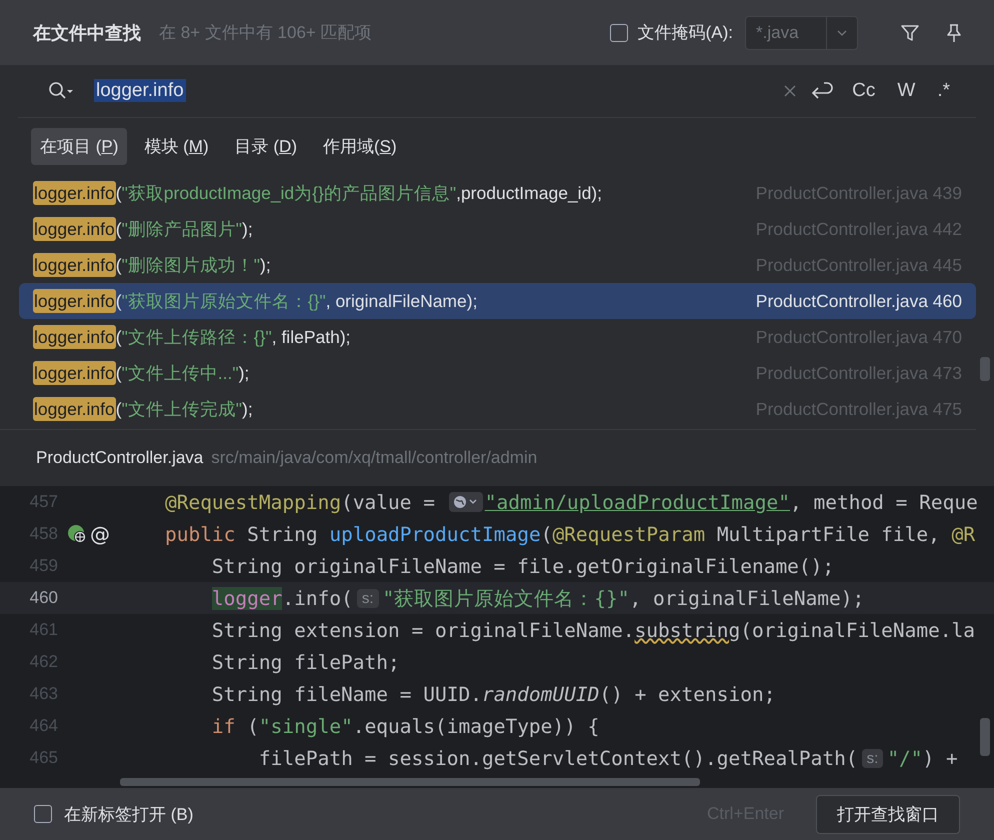 This screenshot has height=840, width=994. I want to click on code-text: "/") +, so click(923, 758).